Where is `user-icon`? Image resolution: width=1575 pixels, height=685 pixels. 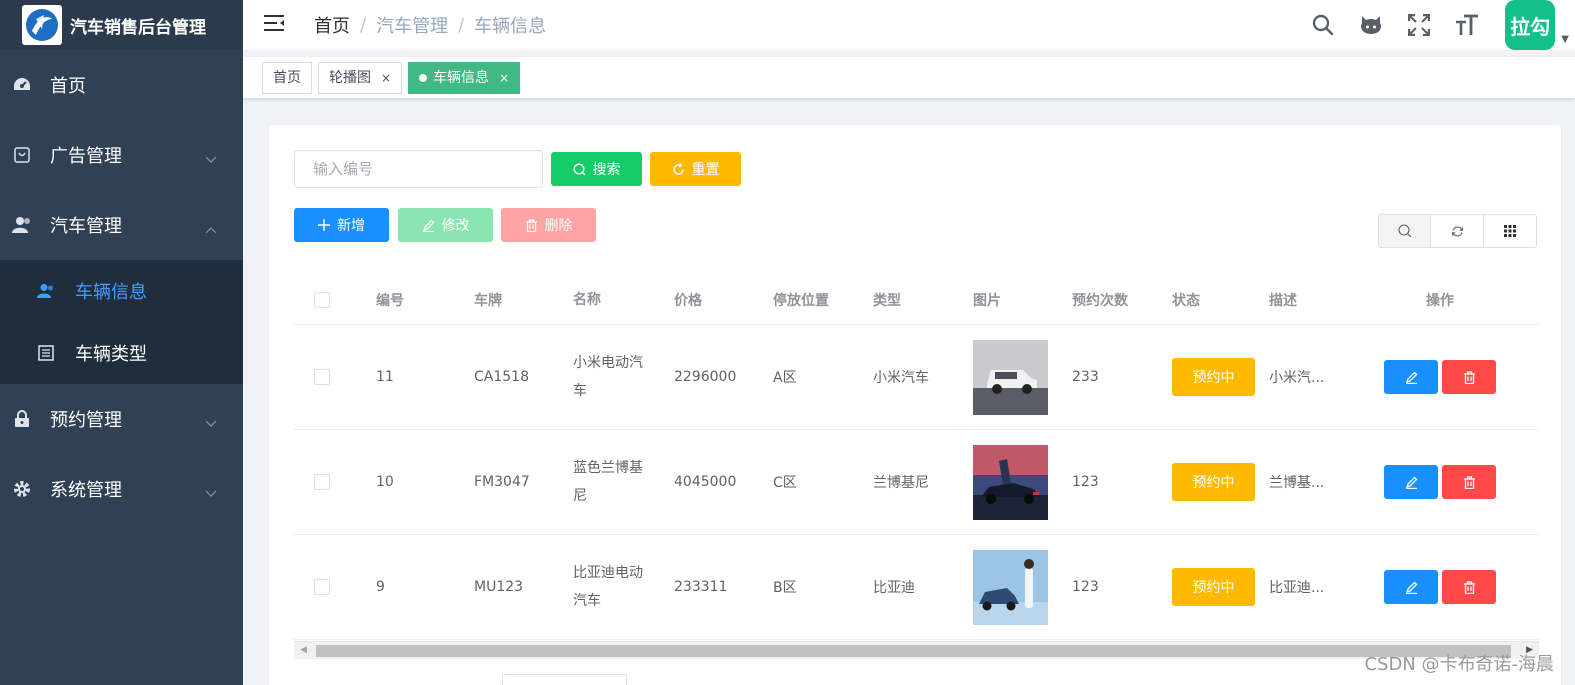
user-icon is located at coordinates (22, 225).